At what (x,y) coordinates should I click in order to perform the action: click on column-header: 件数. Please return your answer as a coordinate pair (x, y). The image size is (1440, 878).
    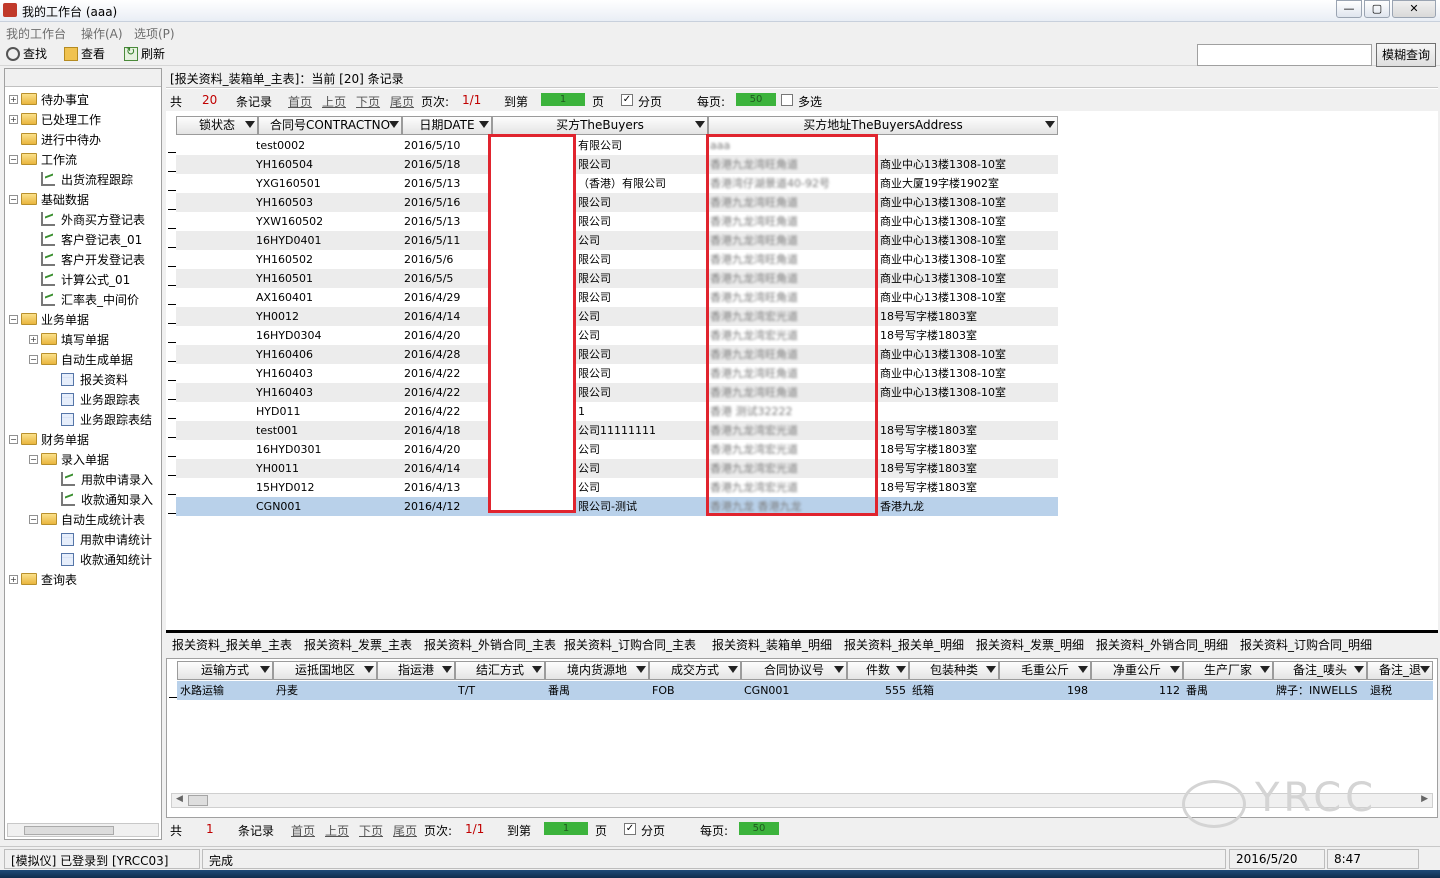
    Looking at the image, I should click on (878, 670).